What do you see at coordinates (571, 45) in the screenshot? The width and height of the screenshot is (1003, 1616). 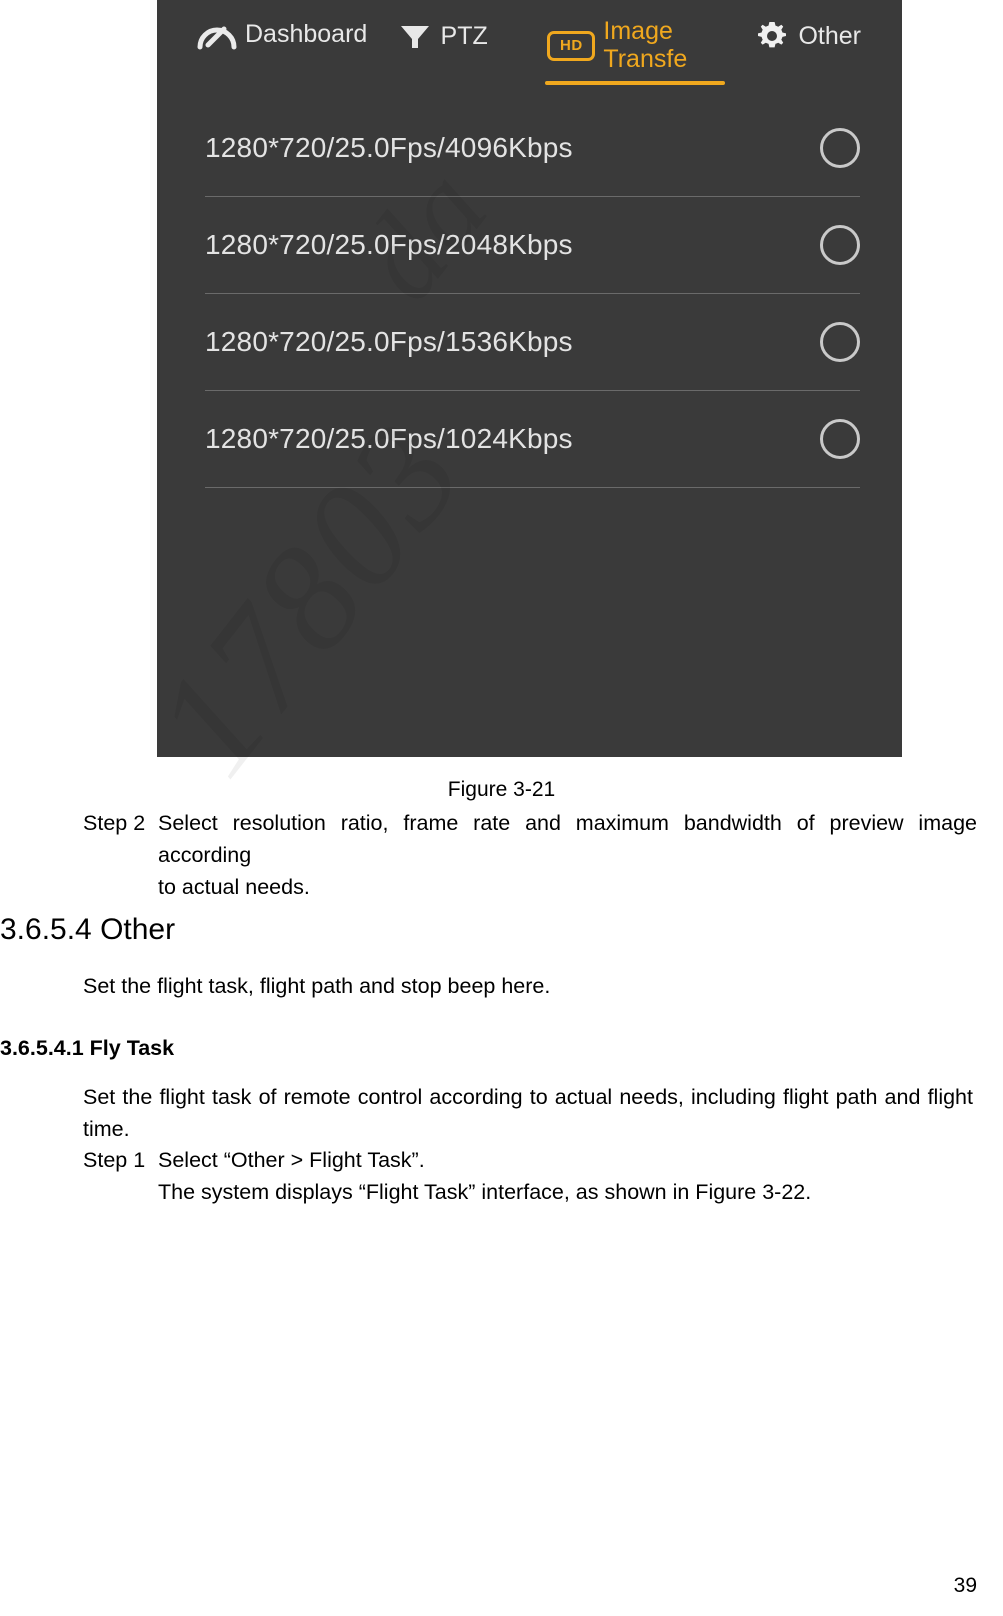 I see `hd-icon: HD` at bounding box center [571, 45].